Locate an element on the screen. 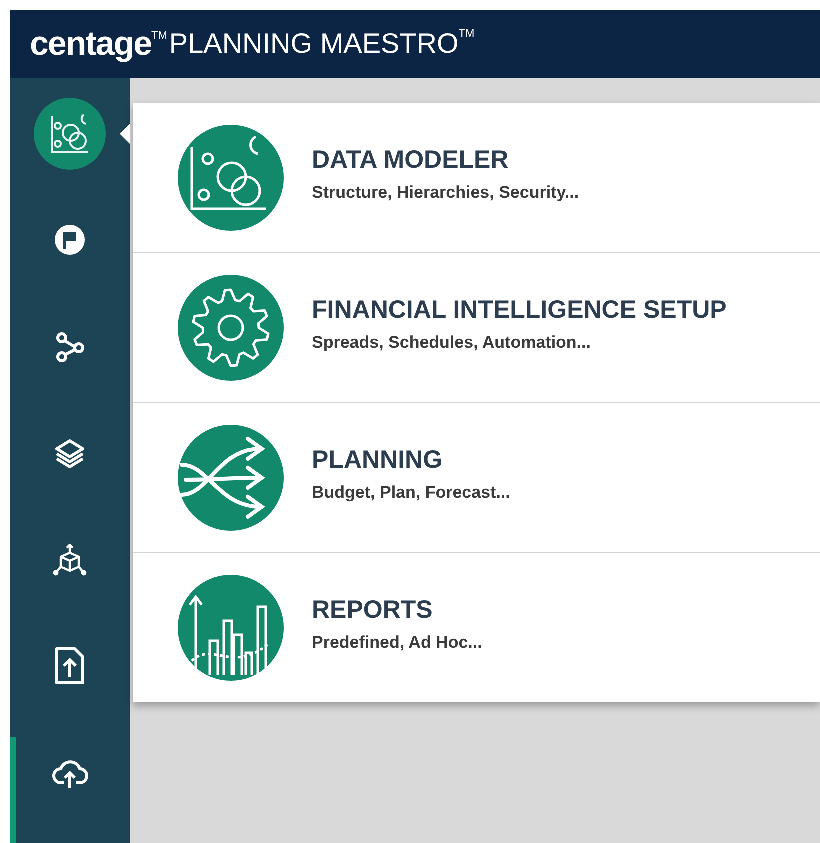 This screenshot has width=820, height=843. nodes-icon is located at coordinates (70, 346).